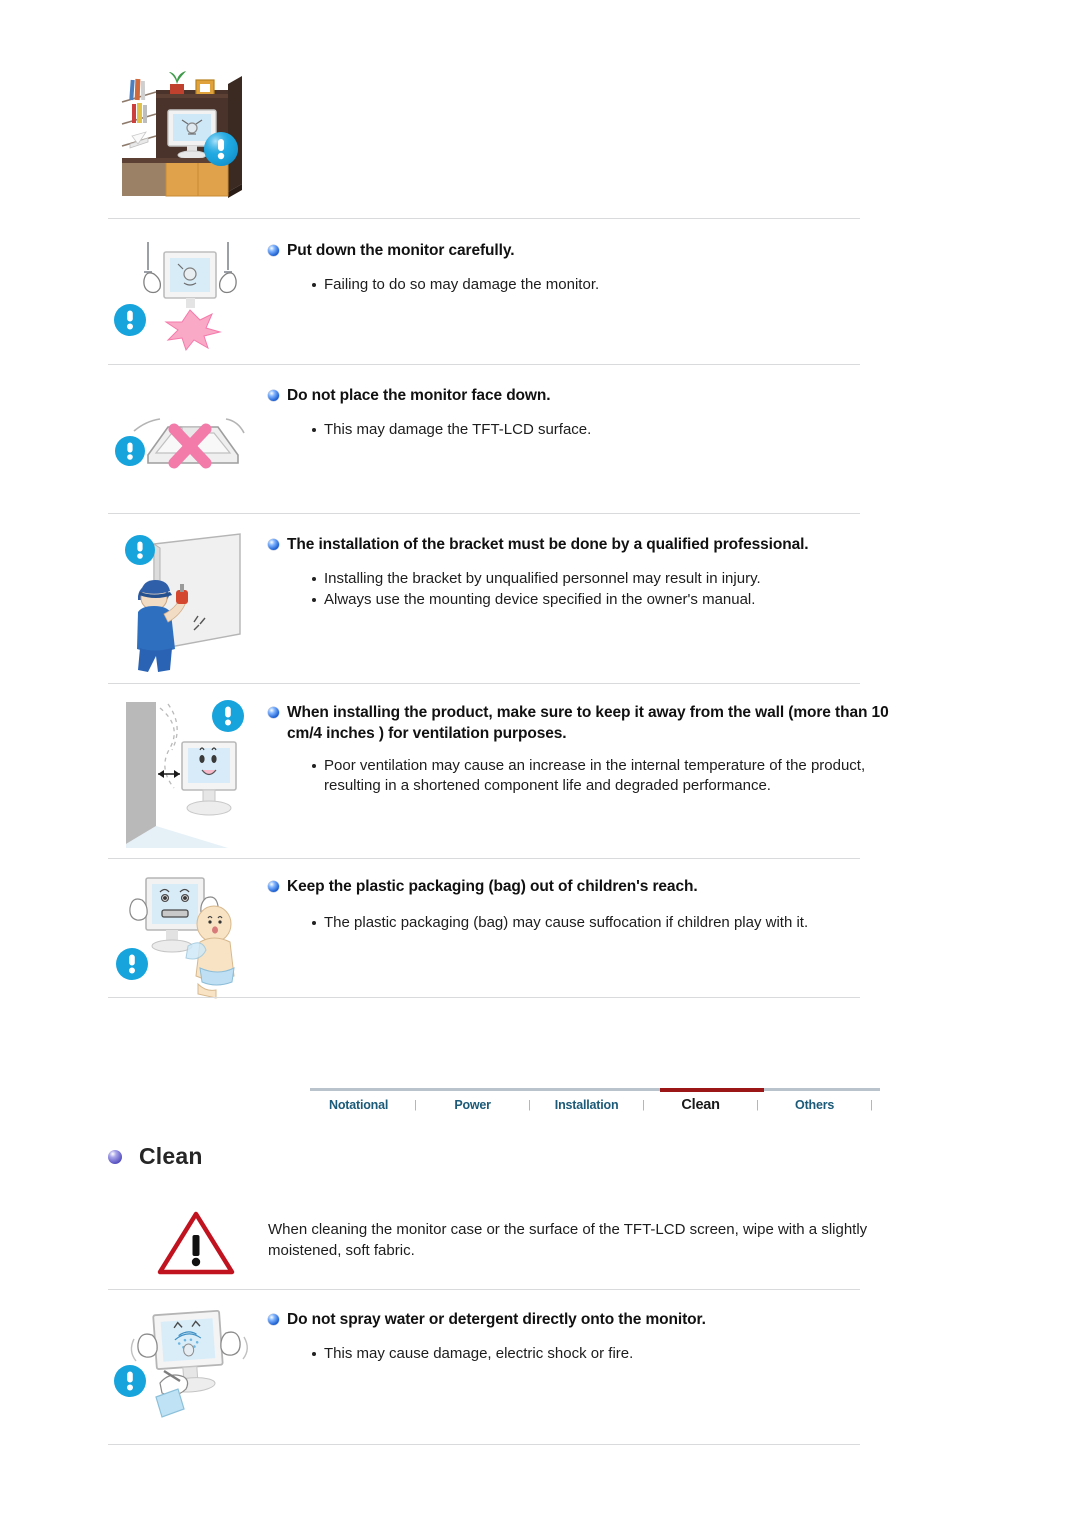 The height and width of the screenshot is (1528, 1080). Describe the element at coordinates (472, 1105) in the screenshot. I see `tab-power: Power` at that location.